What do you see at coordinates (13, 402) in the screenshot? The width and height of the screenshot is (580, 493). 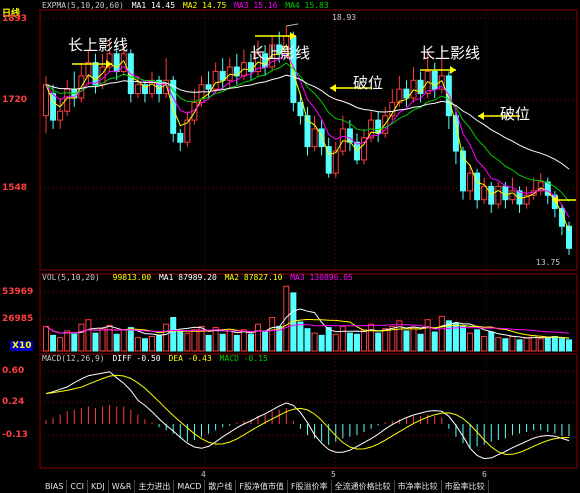 I see `macd-y-label-0.24: 0.24` at bounding box center [13, 402].